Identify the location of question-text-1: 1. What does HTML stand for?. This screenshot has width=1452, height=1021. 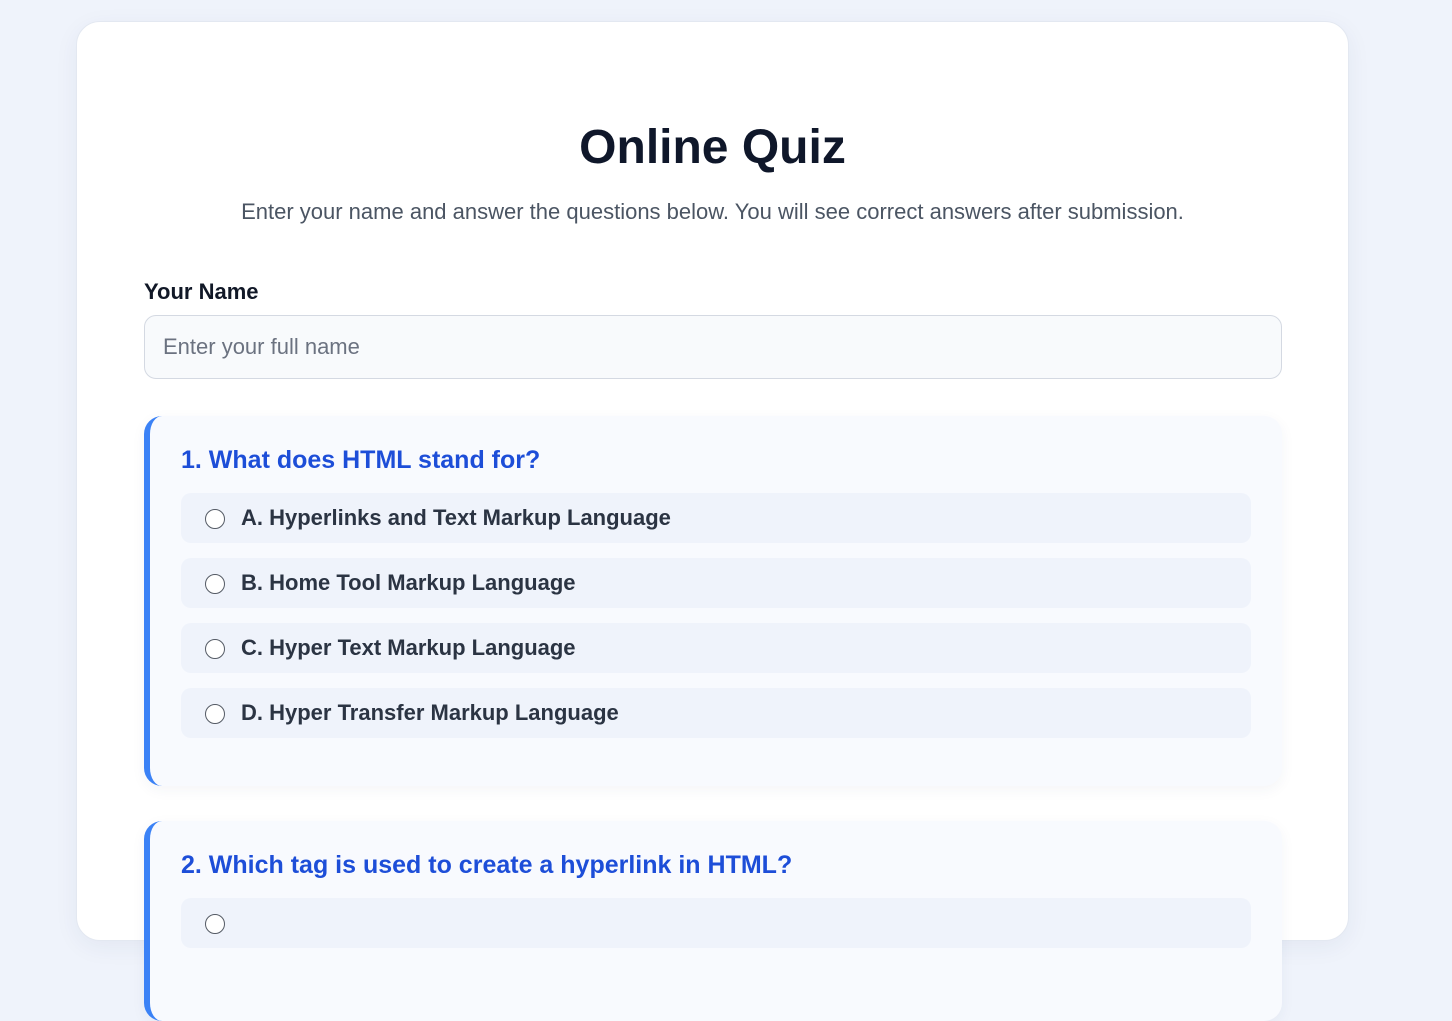
(361, 460).